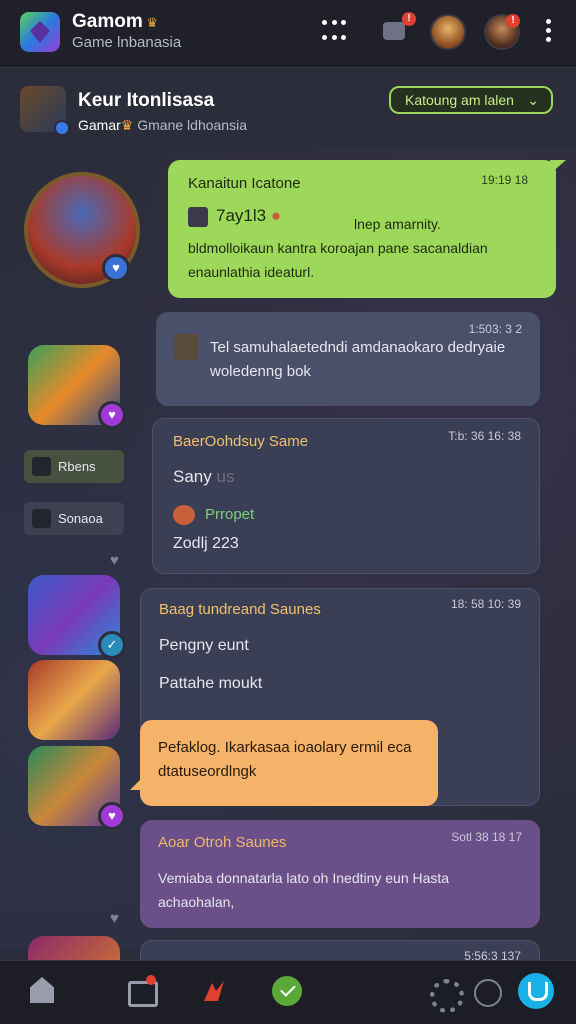  I want to click on message-sender: Baag tundreand Saunes, so click(240, 609).